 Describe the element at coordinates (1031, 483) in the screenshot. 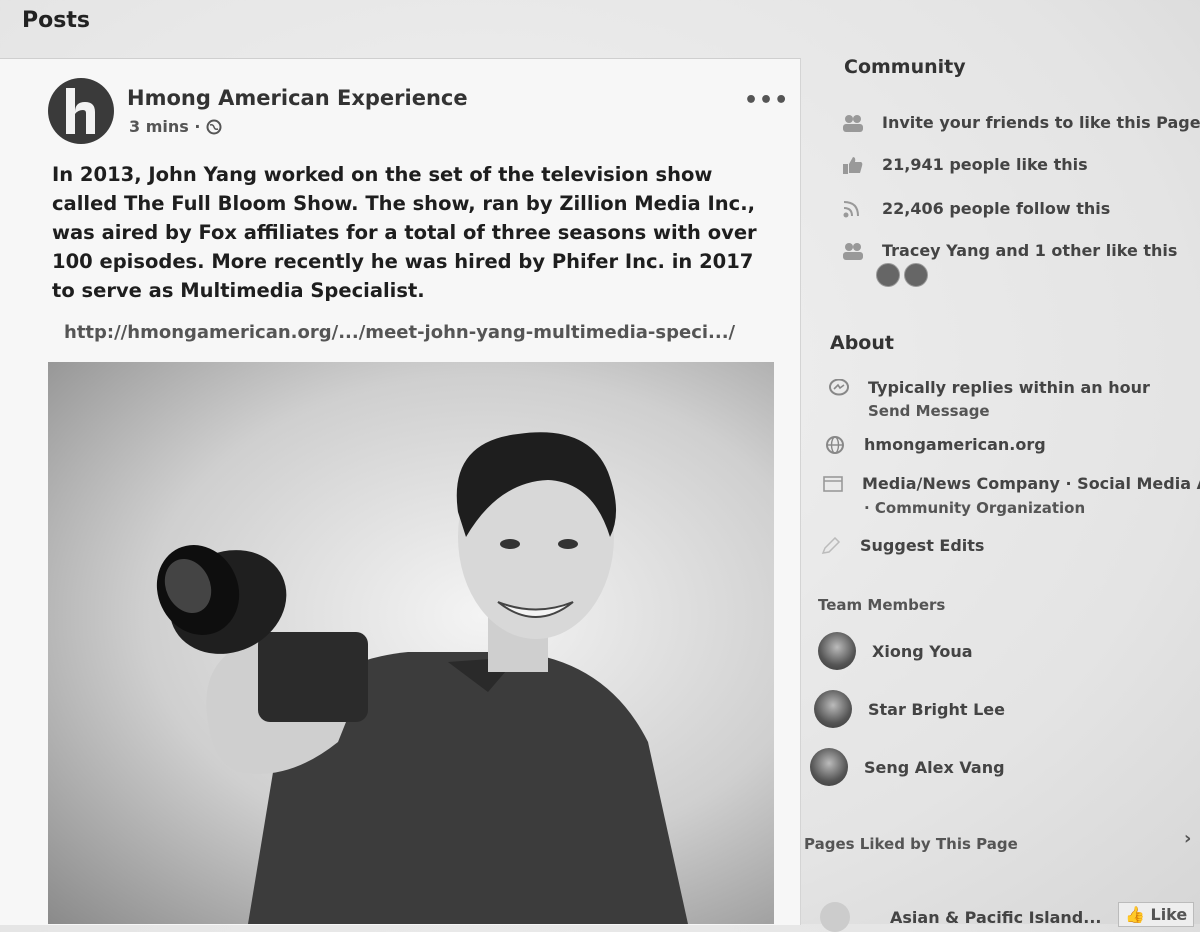

I see `category-line-1: Media/News Company · Social Media Age` at that location.